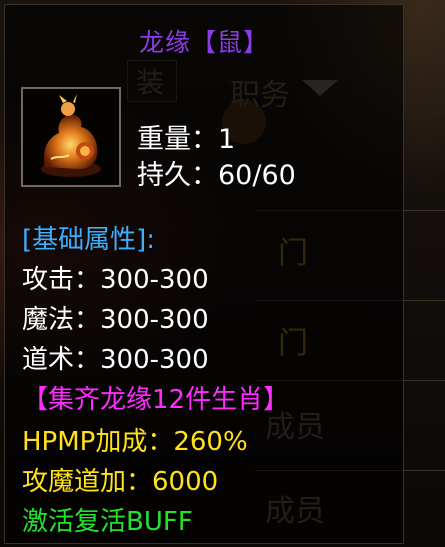  I want to click on hpmp-bonus: HPMP加成：260%, so click(135, 442).